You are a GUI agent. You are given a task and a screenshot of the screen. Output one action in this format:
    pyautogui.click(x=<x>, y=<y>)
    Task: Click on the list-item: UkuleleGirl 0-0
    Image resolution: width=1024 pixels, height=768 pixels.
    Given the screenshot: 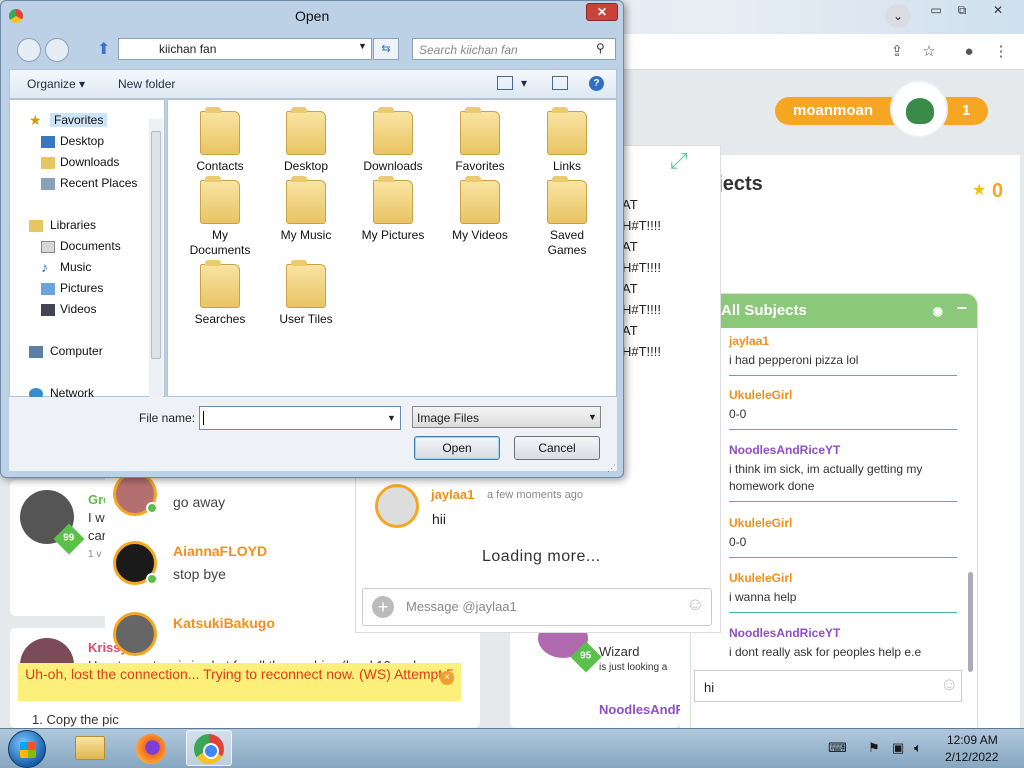 What is the action you would take?
    pyautogui.click(x=843, y=409)
    